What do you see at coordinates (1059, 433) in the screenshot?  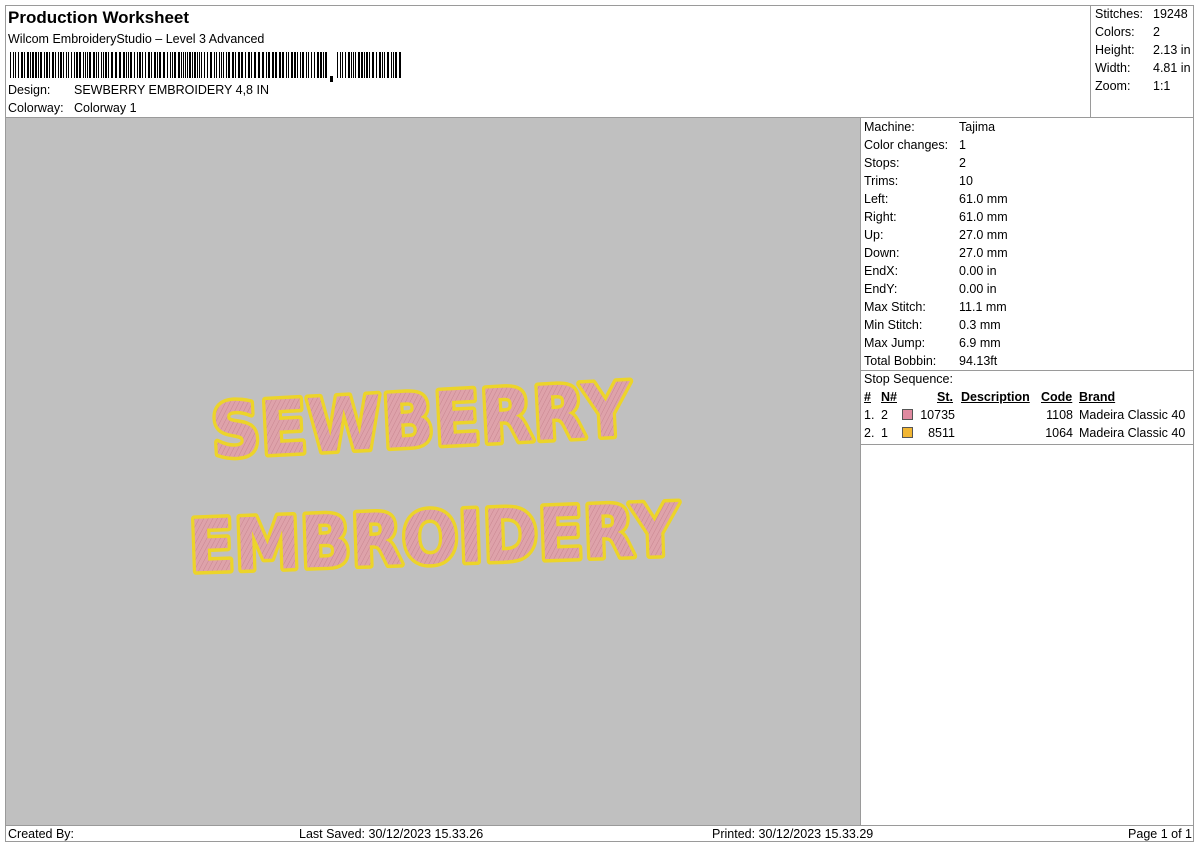 I see `table-row-code: 1064` at bounding box center [1059, 433].